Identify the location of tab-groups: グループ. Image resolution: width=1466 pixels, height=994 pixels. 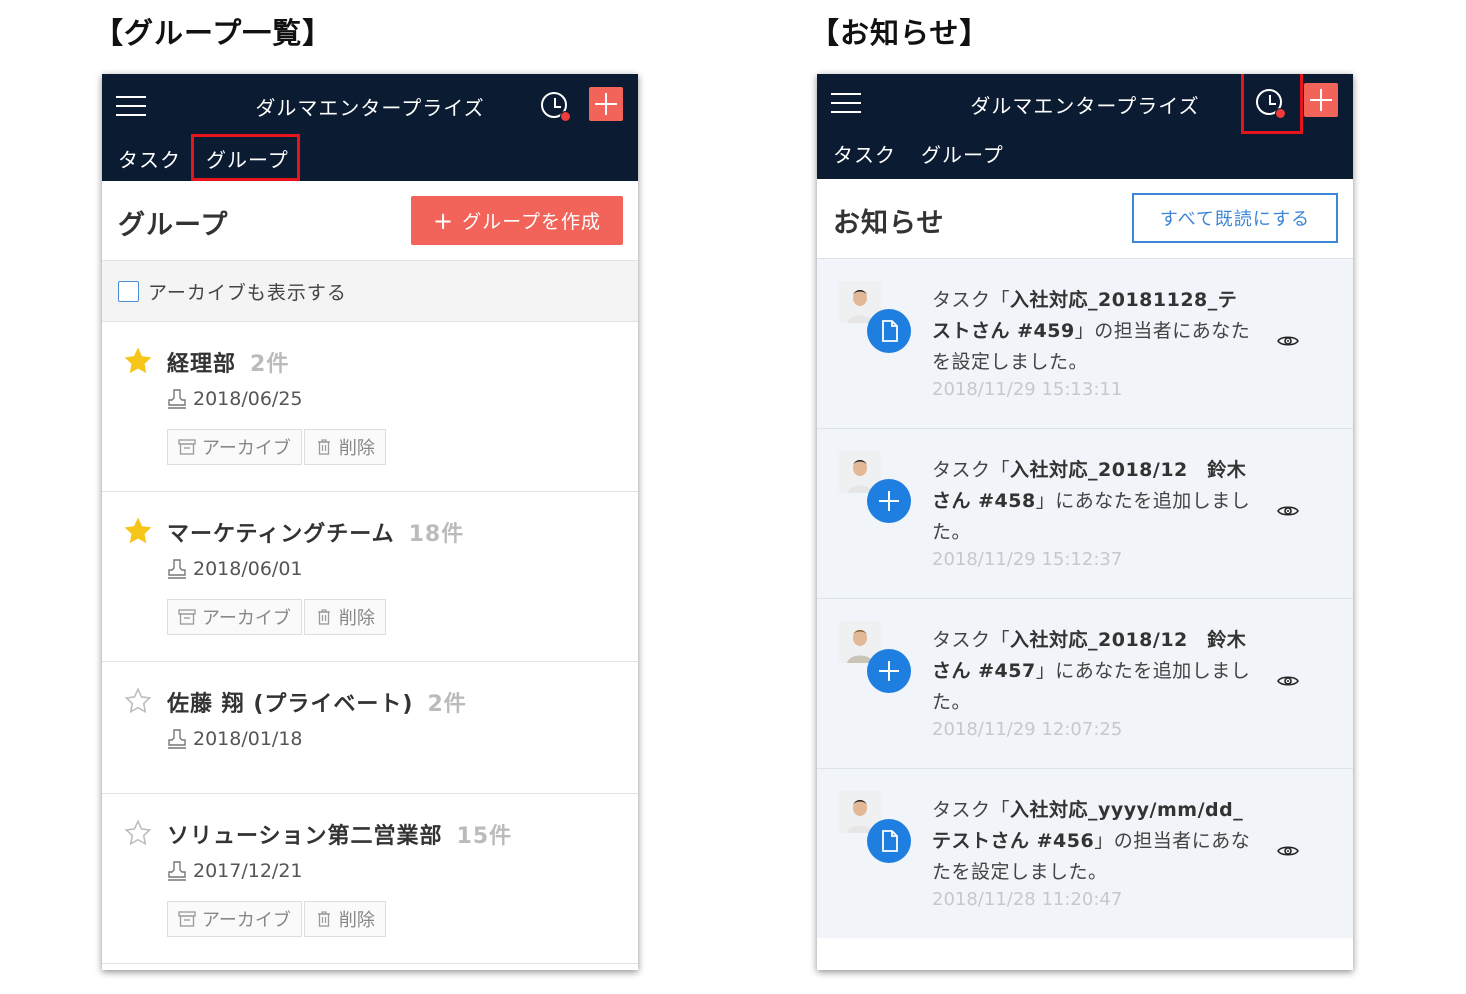
(962, 153).